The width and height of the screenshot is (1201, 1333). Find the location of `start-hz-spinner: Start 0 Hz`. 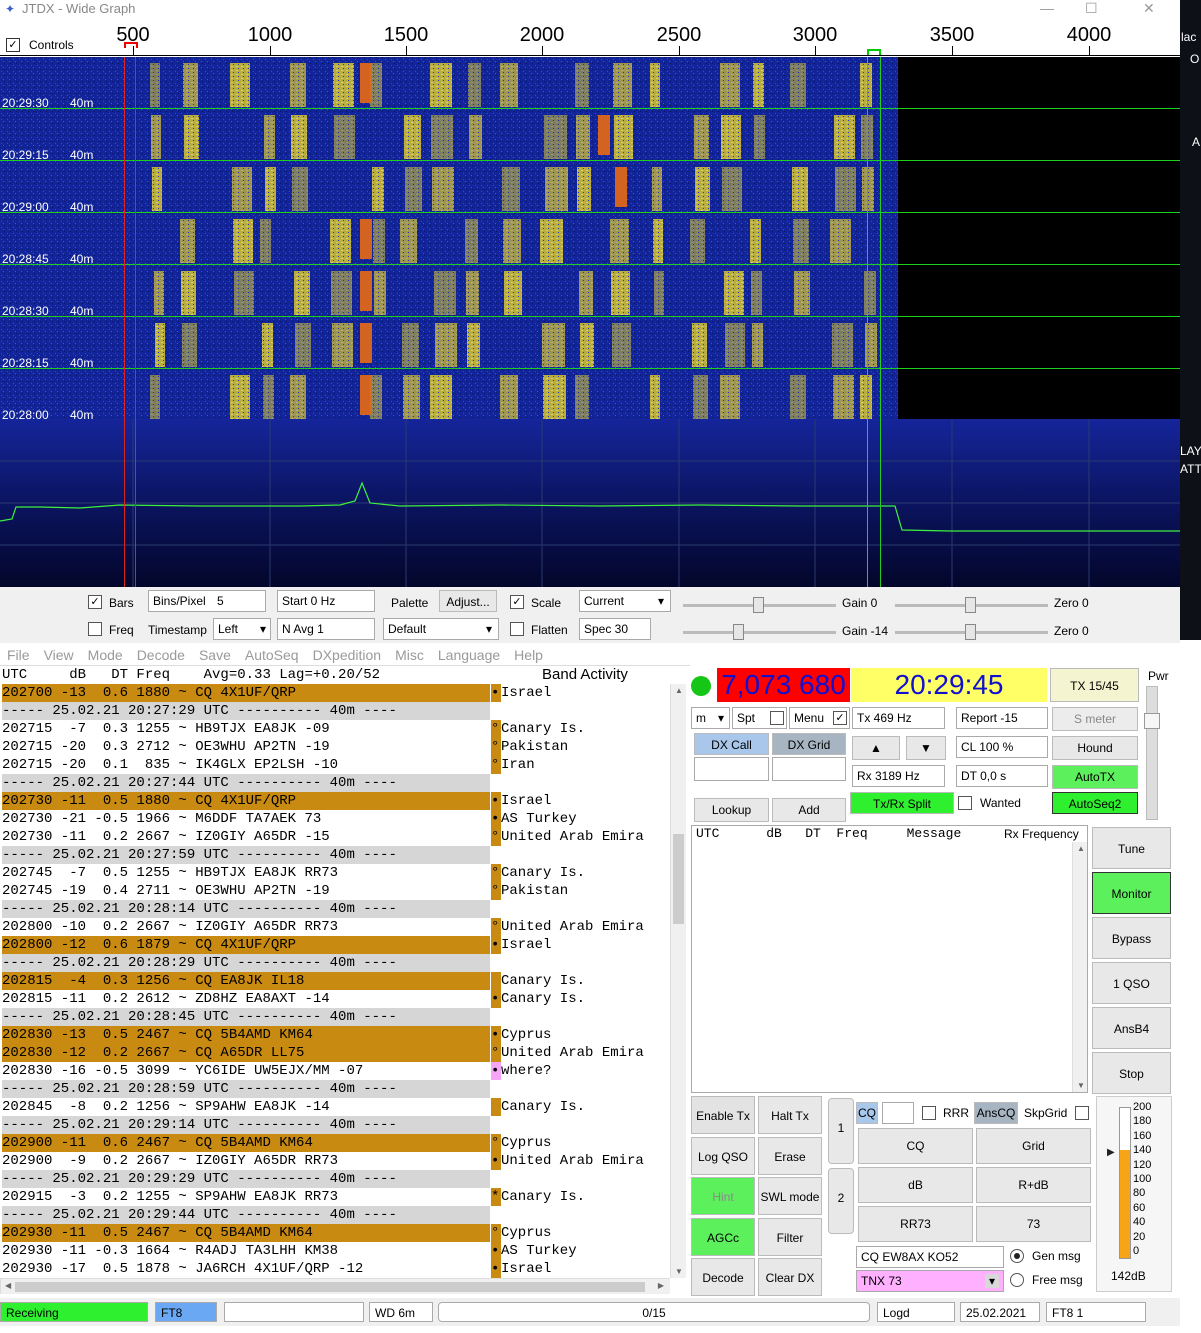

start-hz-spinner: Start 0 Hz is located at coordinates (326, 601).